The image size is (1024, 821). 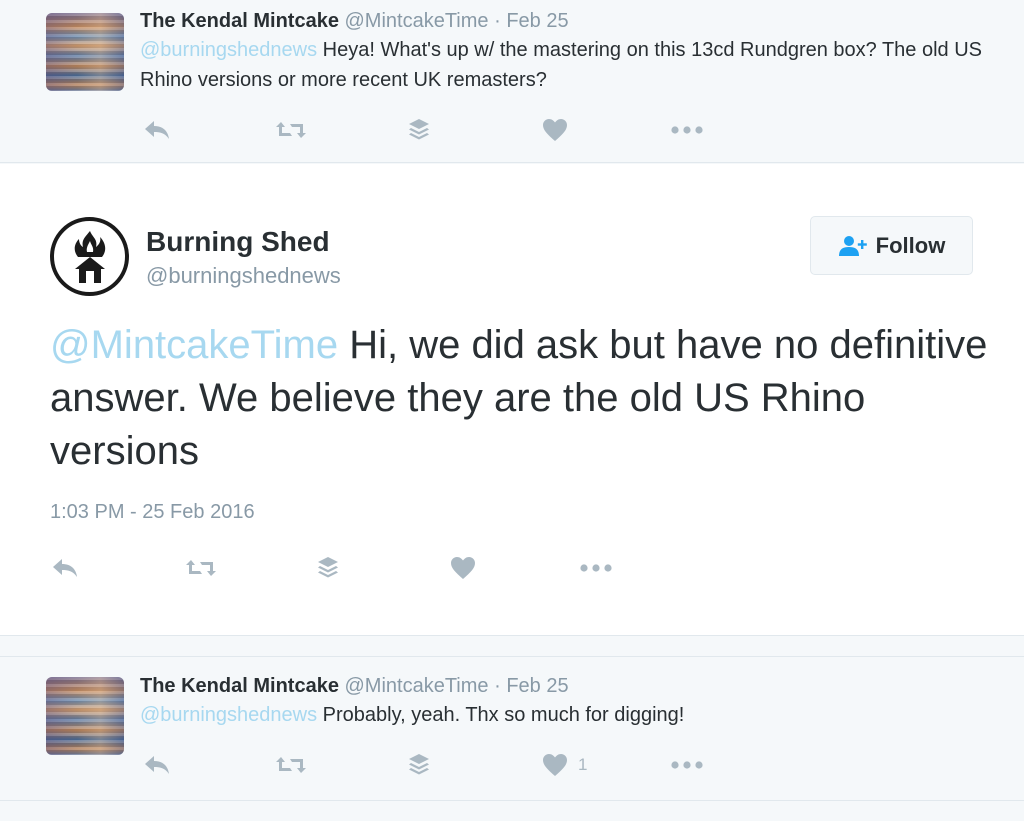 What do you see at coordinates (152, 512) in the screenshot?
I see `tweet-timestamp: 1:03 PM - 25 Feb 2016` at bounding box center [152, 512].